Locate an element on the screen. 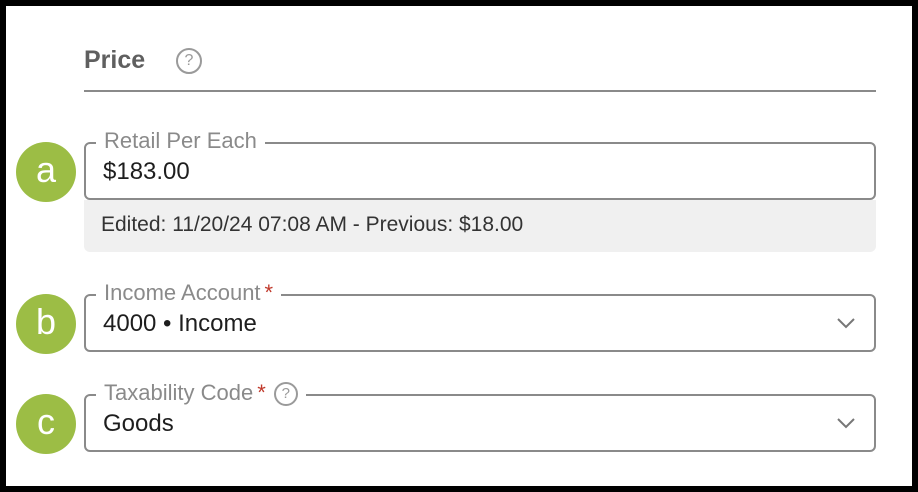 The image size is (918, 492). callout-badge-b: b is located at coordinates (46, 324).